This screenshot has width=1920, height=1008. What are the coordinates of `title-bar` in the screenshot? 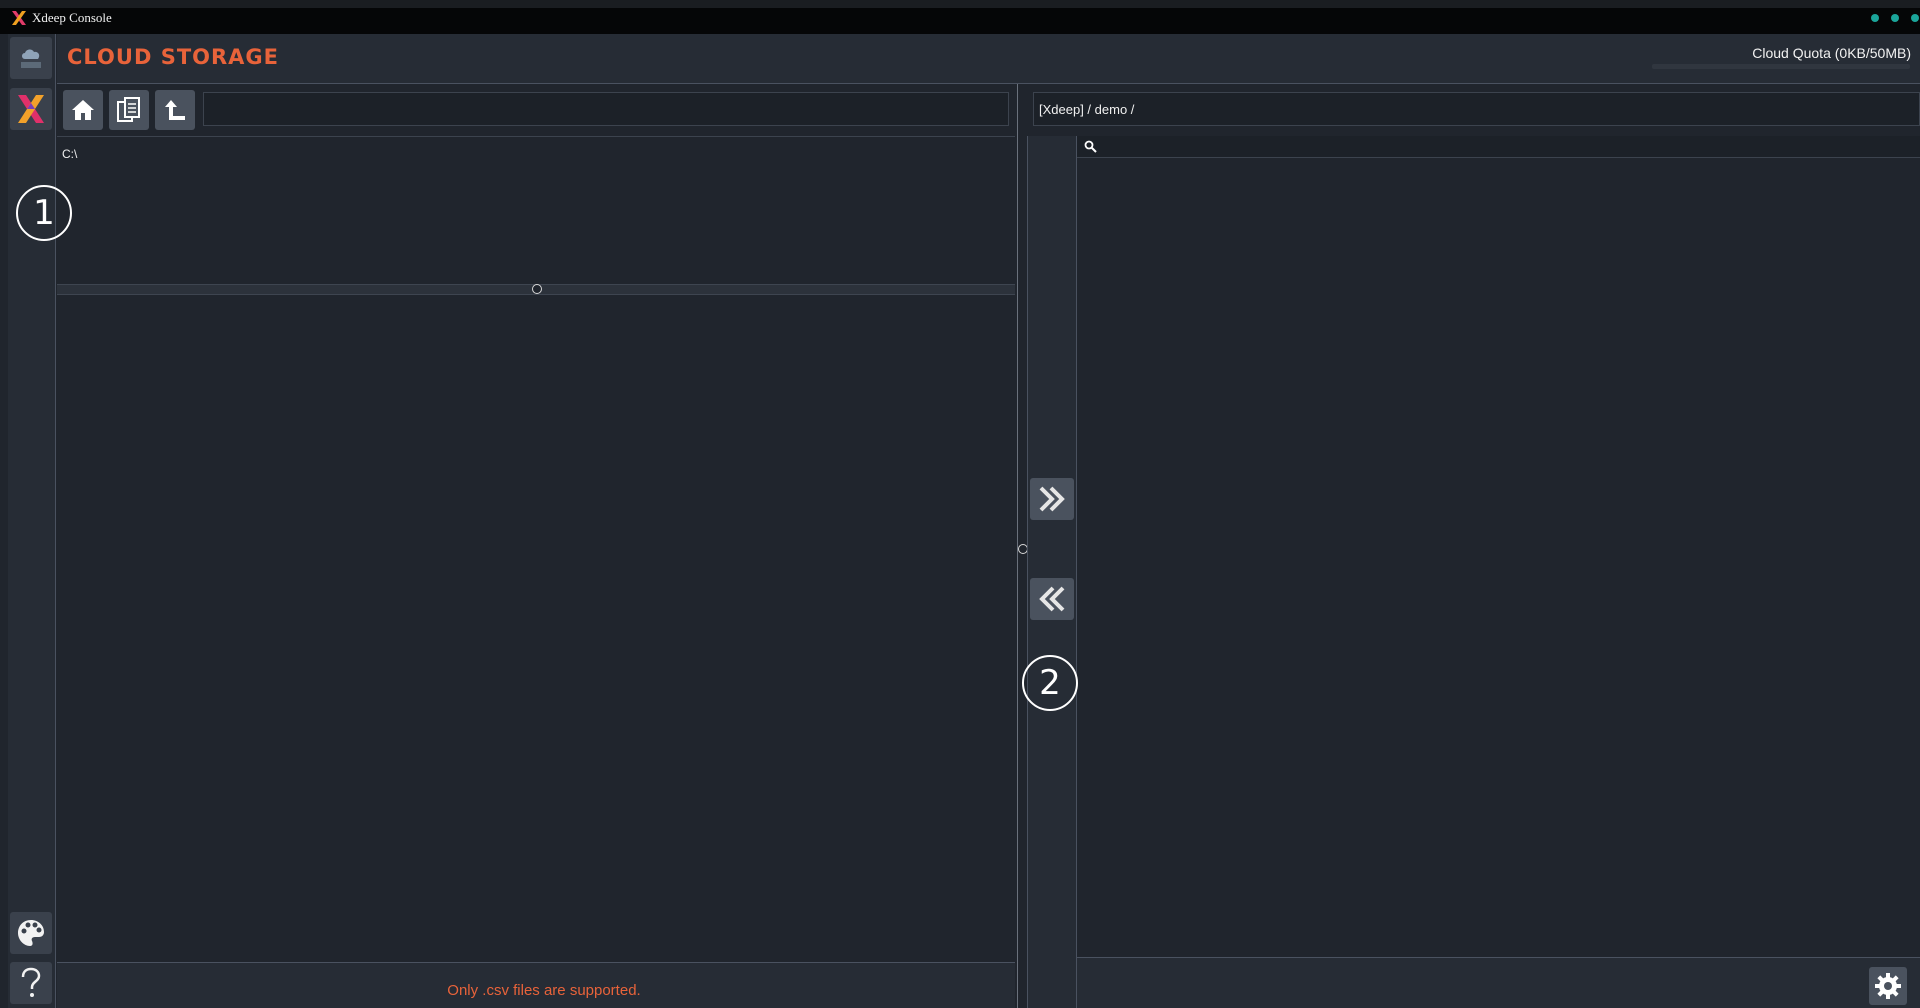 It's located at (960, 17).